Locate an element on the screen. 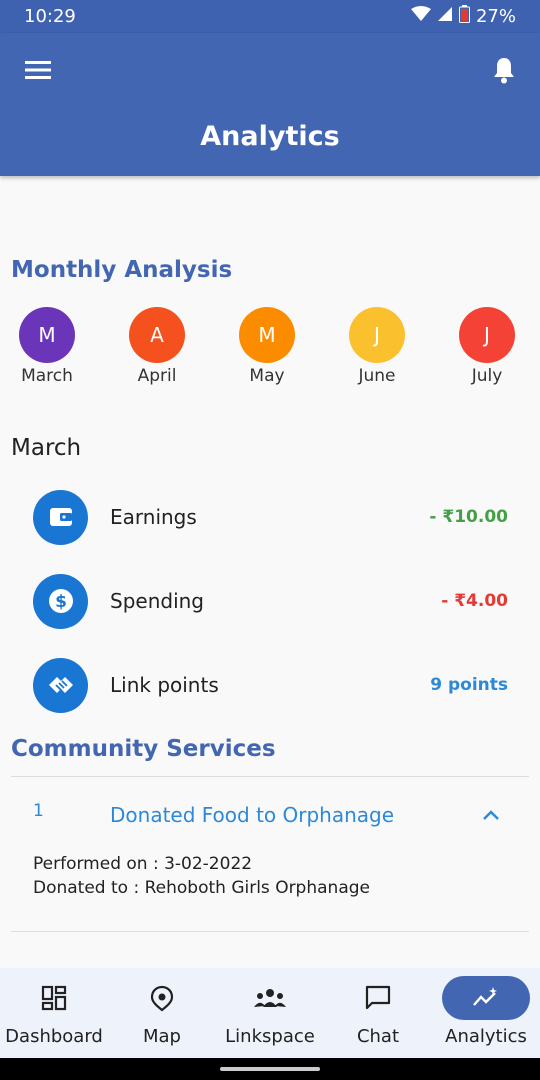  page-title: Analytics is located at coordinates (270, 136).